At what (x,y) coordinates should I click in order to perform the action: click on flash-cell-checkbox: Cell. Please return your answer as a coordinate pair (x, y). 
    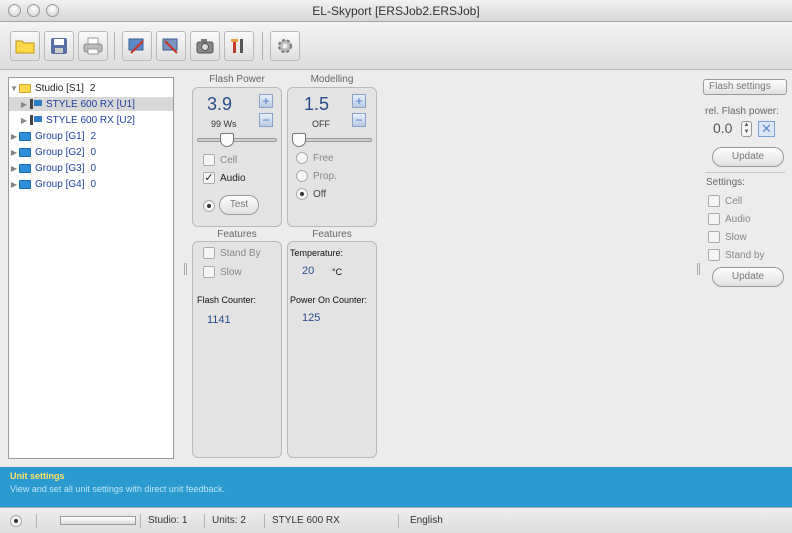
    Looking at the image, I should click on (220, 160).